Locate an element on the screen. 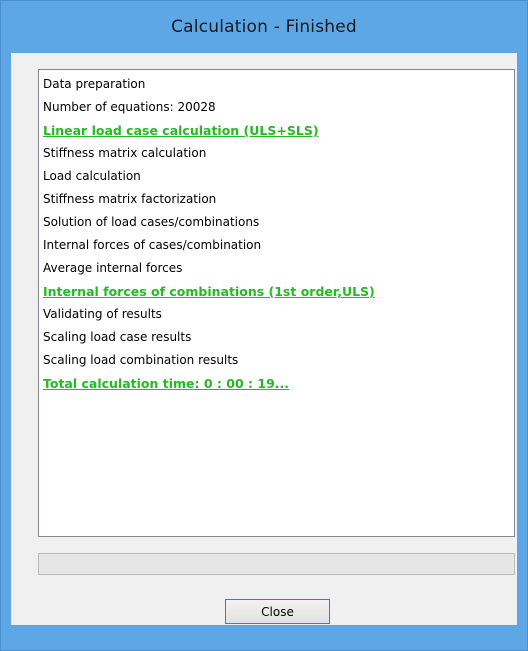 This screenshot has height=651, width=528. log-line: Data preparation is located at coordinates (94, 84).